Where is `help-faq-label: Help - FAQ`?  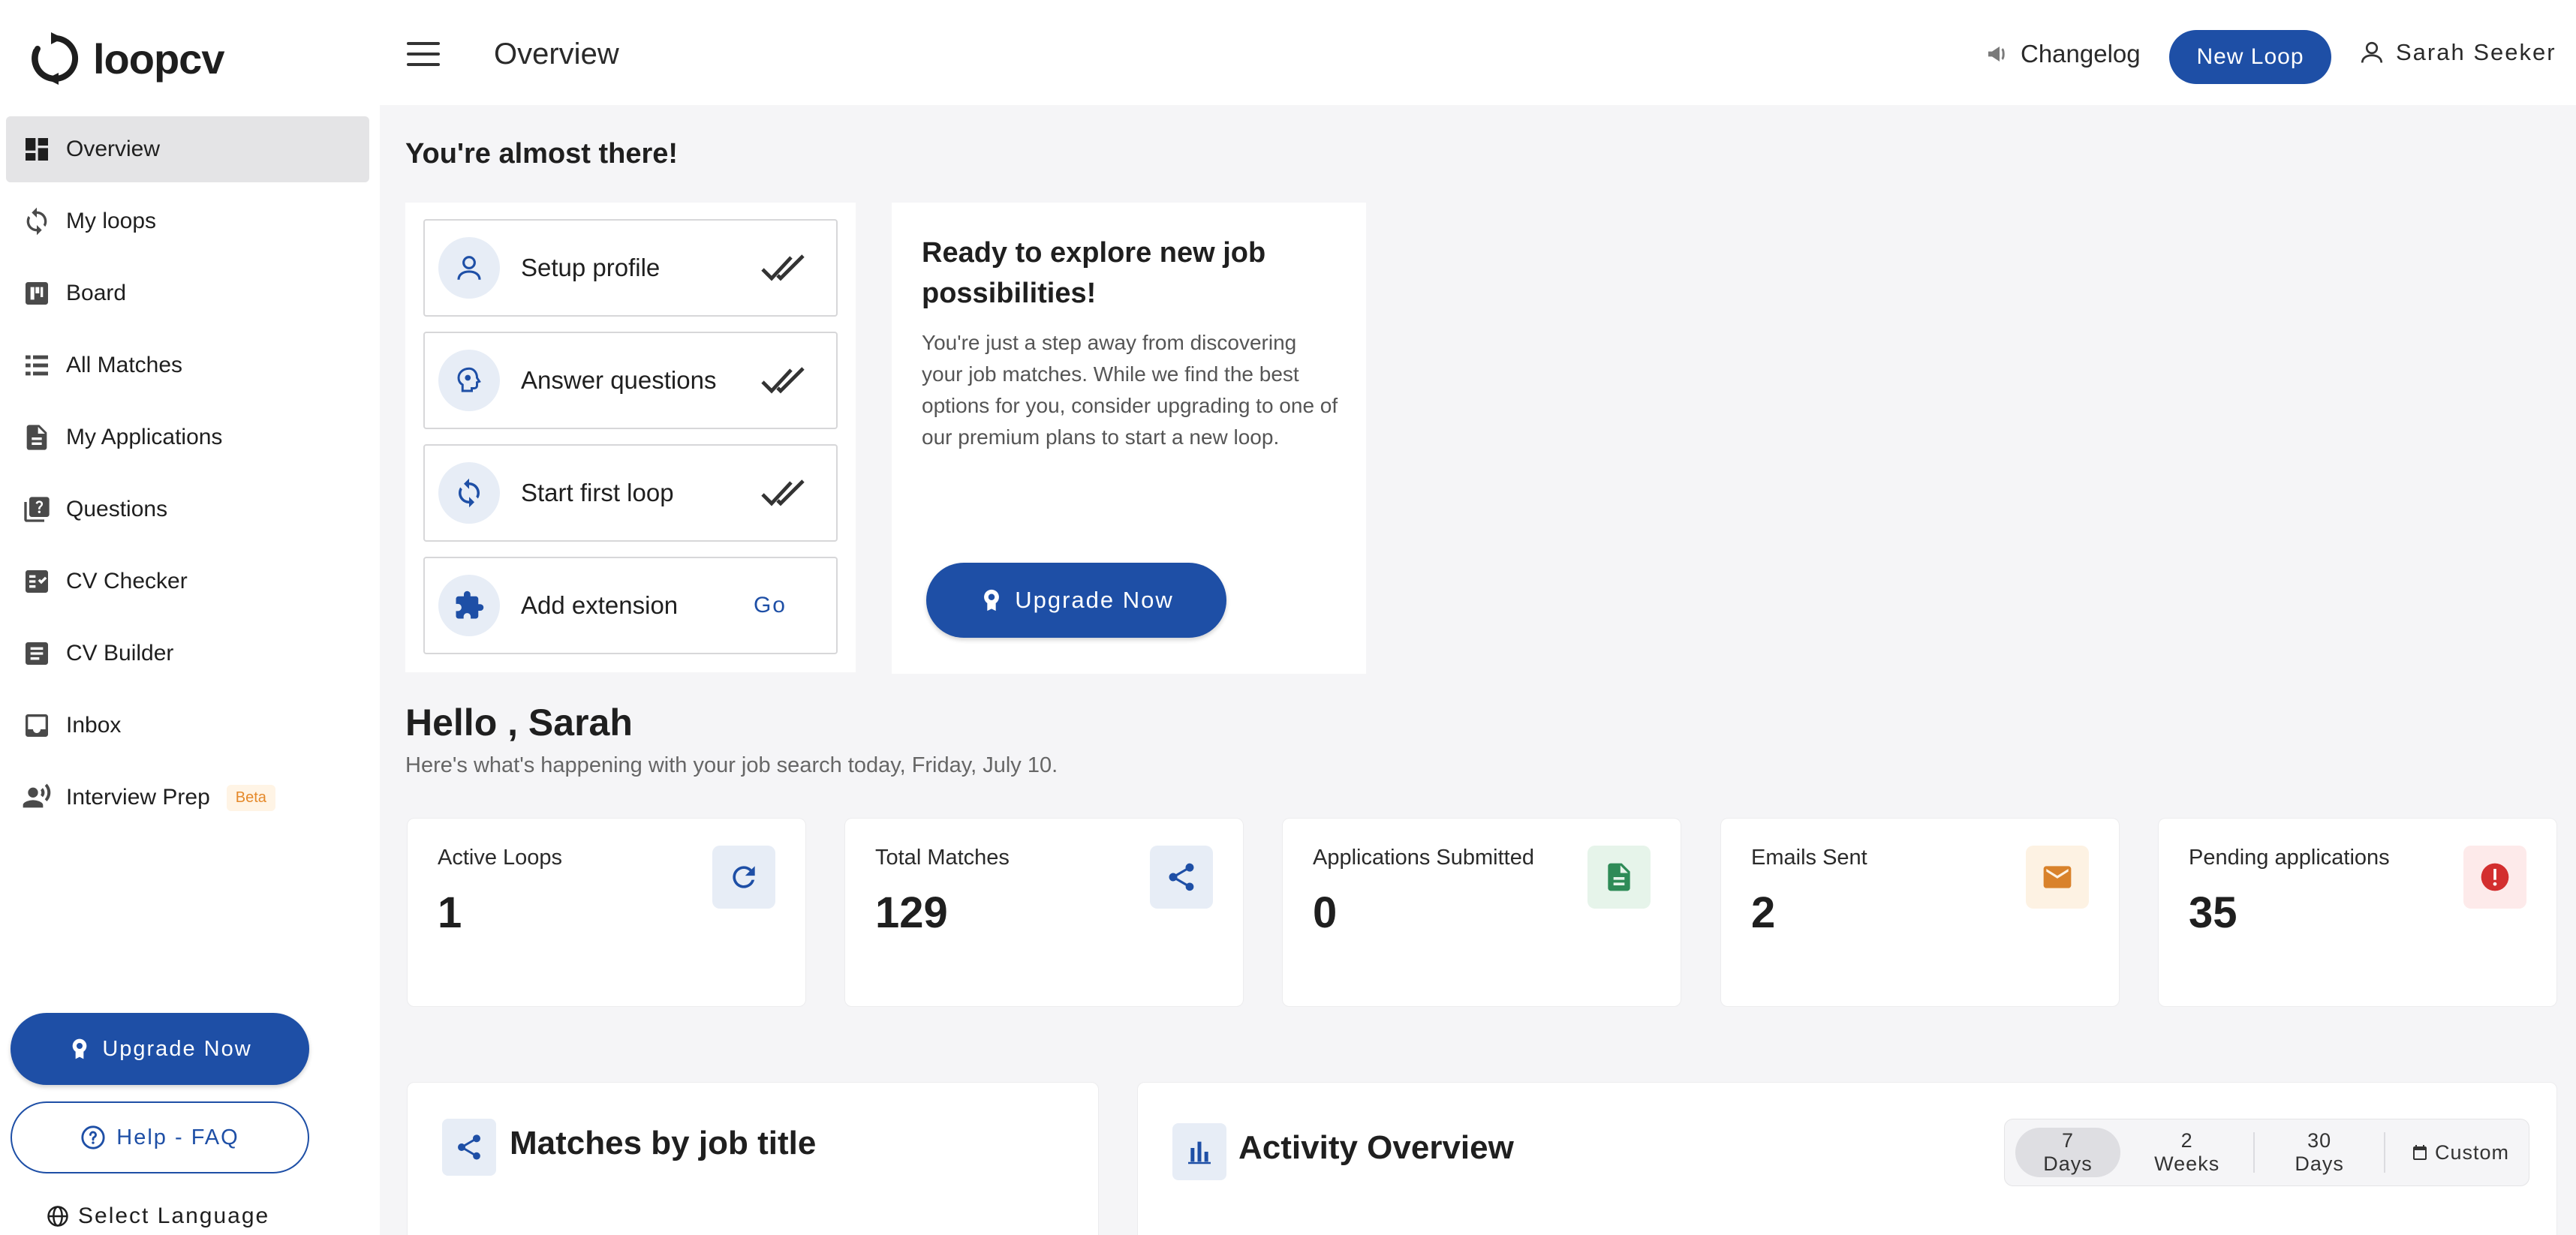 help-faq-label: Help - FAQ is located at coordinates (177, 1137).